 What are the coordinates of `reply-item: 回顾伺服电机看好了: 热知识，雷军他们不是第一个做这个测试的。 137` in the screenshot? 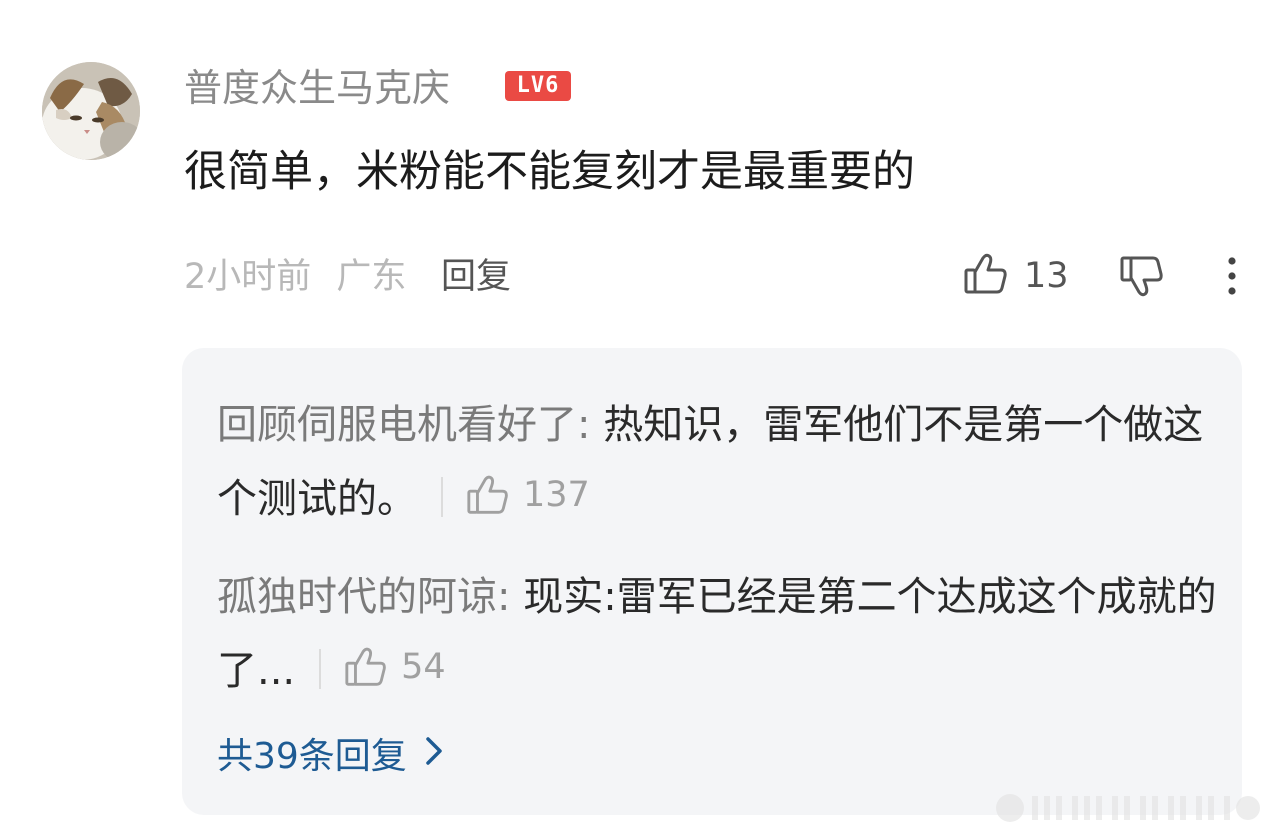 It's located at (717, 463).